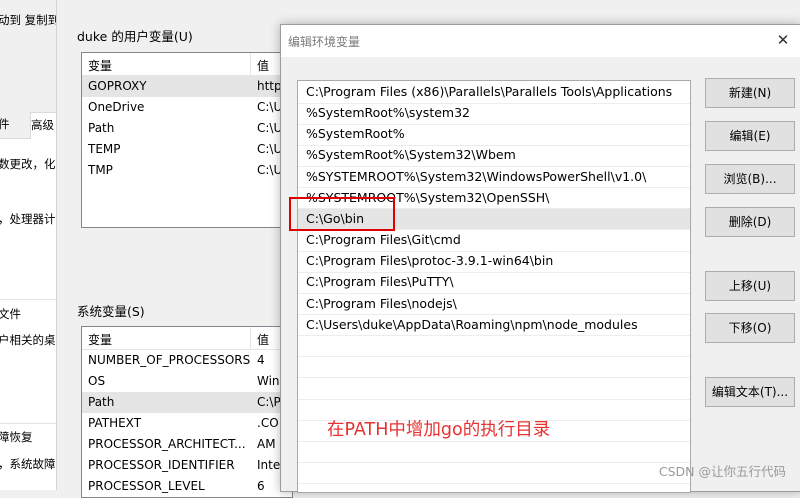  I want to click on path-entry: C:\Program Files\nodejs\, so click(494, 304).